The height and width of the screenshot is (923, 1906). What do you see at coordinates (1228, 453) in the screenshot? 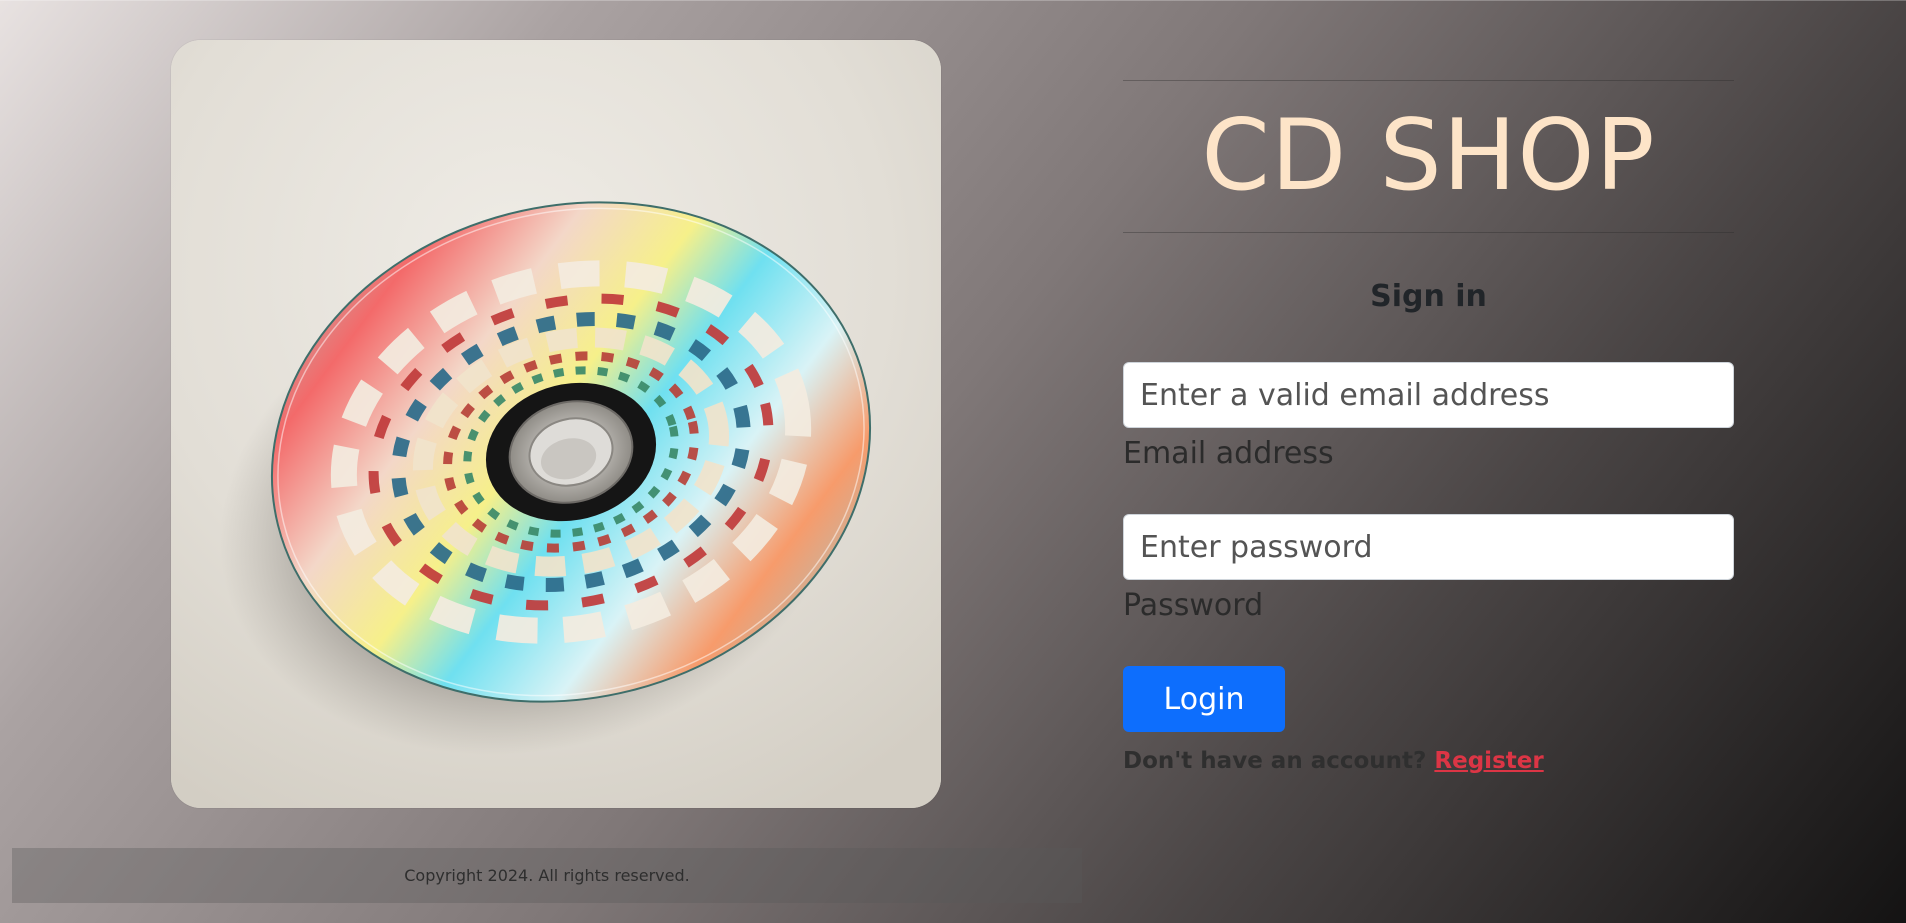
I see `email-label: Email address` at bounding box center [1228, 453].